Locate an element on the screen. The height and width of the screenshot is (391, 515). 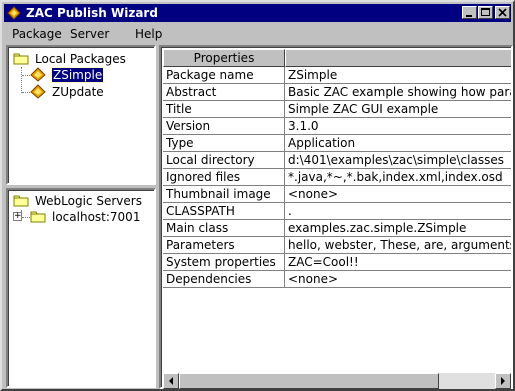
title-bar: ZAC Publish Wizard is located at coordinates (257, 13).